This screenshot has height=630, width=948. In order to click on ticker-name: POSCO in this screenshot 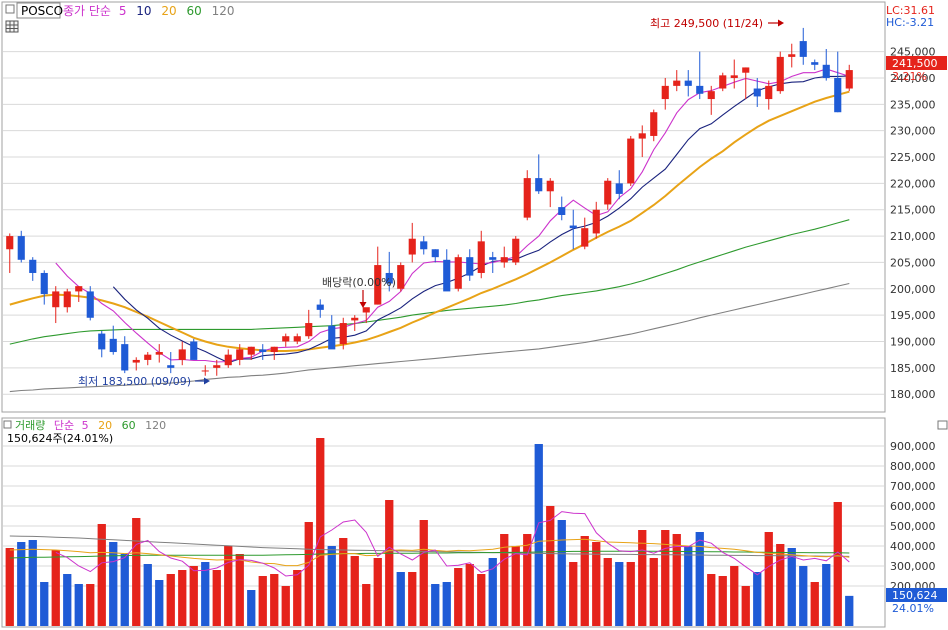, I will do `click(42, 11)`.